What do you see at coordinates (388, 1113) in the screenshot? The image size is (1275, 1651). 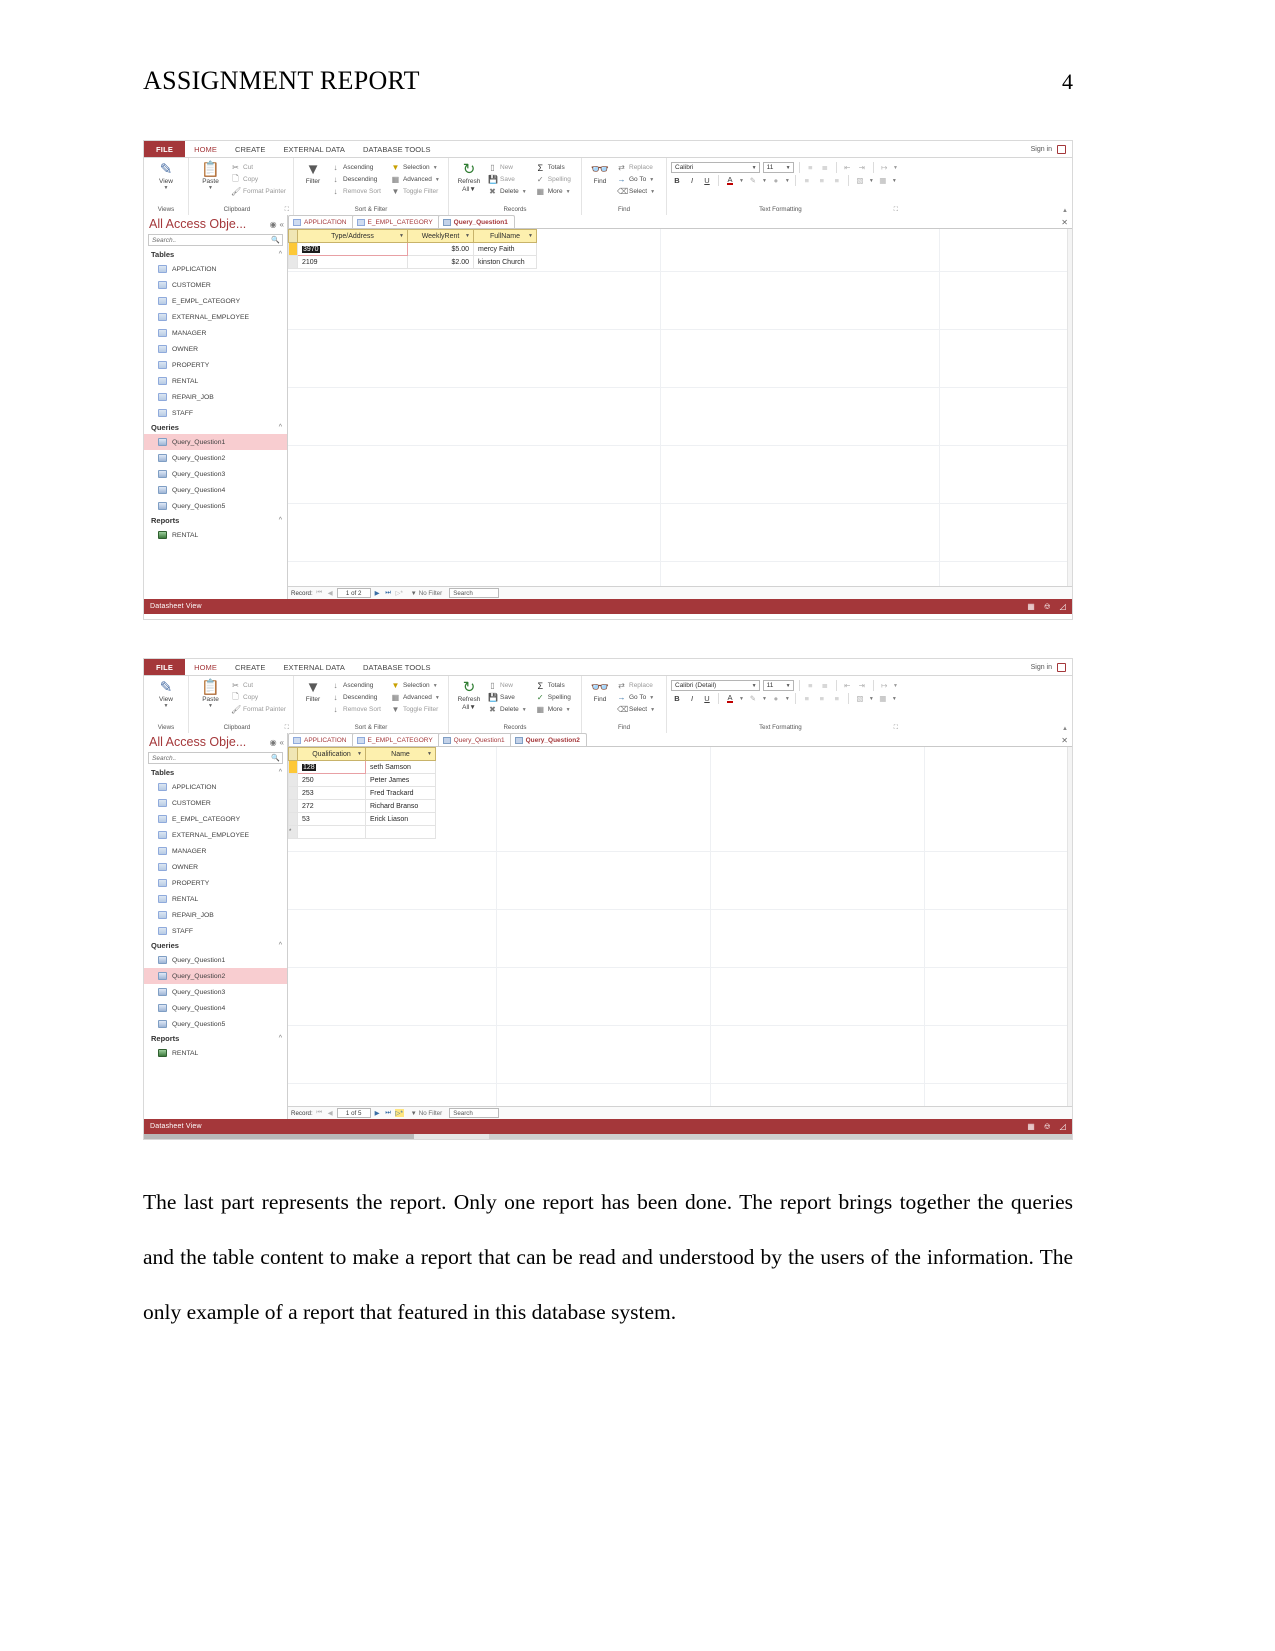 I see `last-record-button: ⏭` at bounding box center [388, 1113].